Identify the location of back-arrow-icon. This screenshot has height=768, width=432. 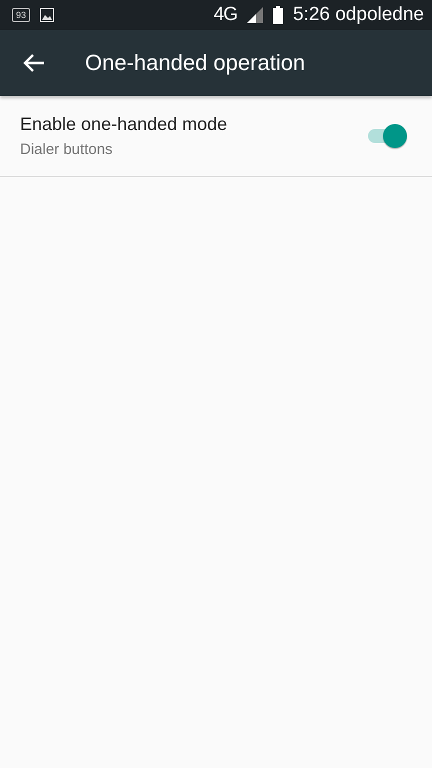
(34, 63).